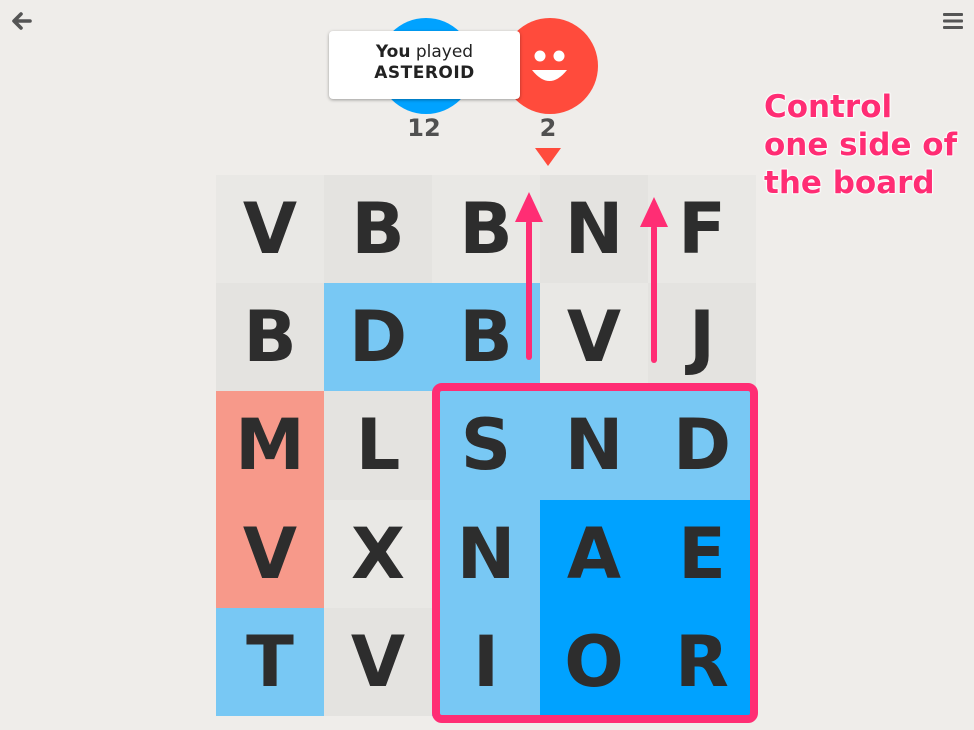  What do you see at coordinates (702, 337) in the screenshot?
I see `board-tile: J` at bounding box center [702, 337].